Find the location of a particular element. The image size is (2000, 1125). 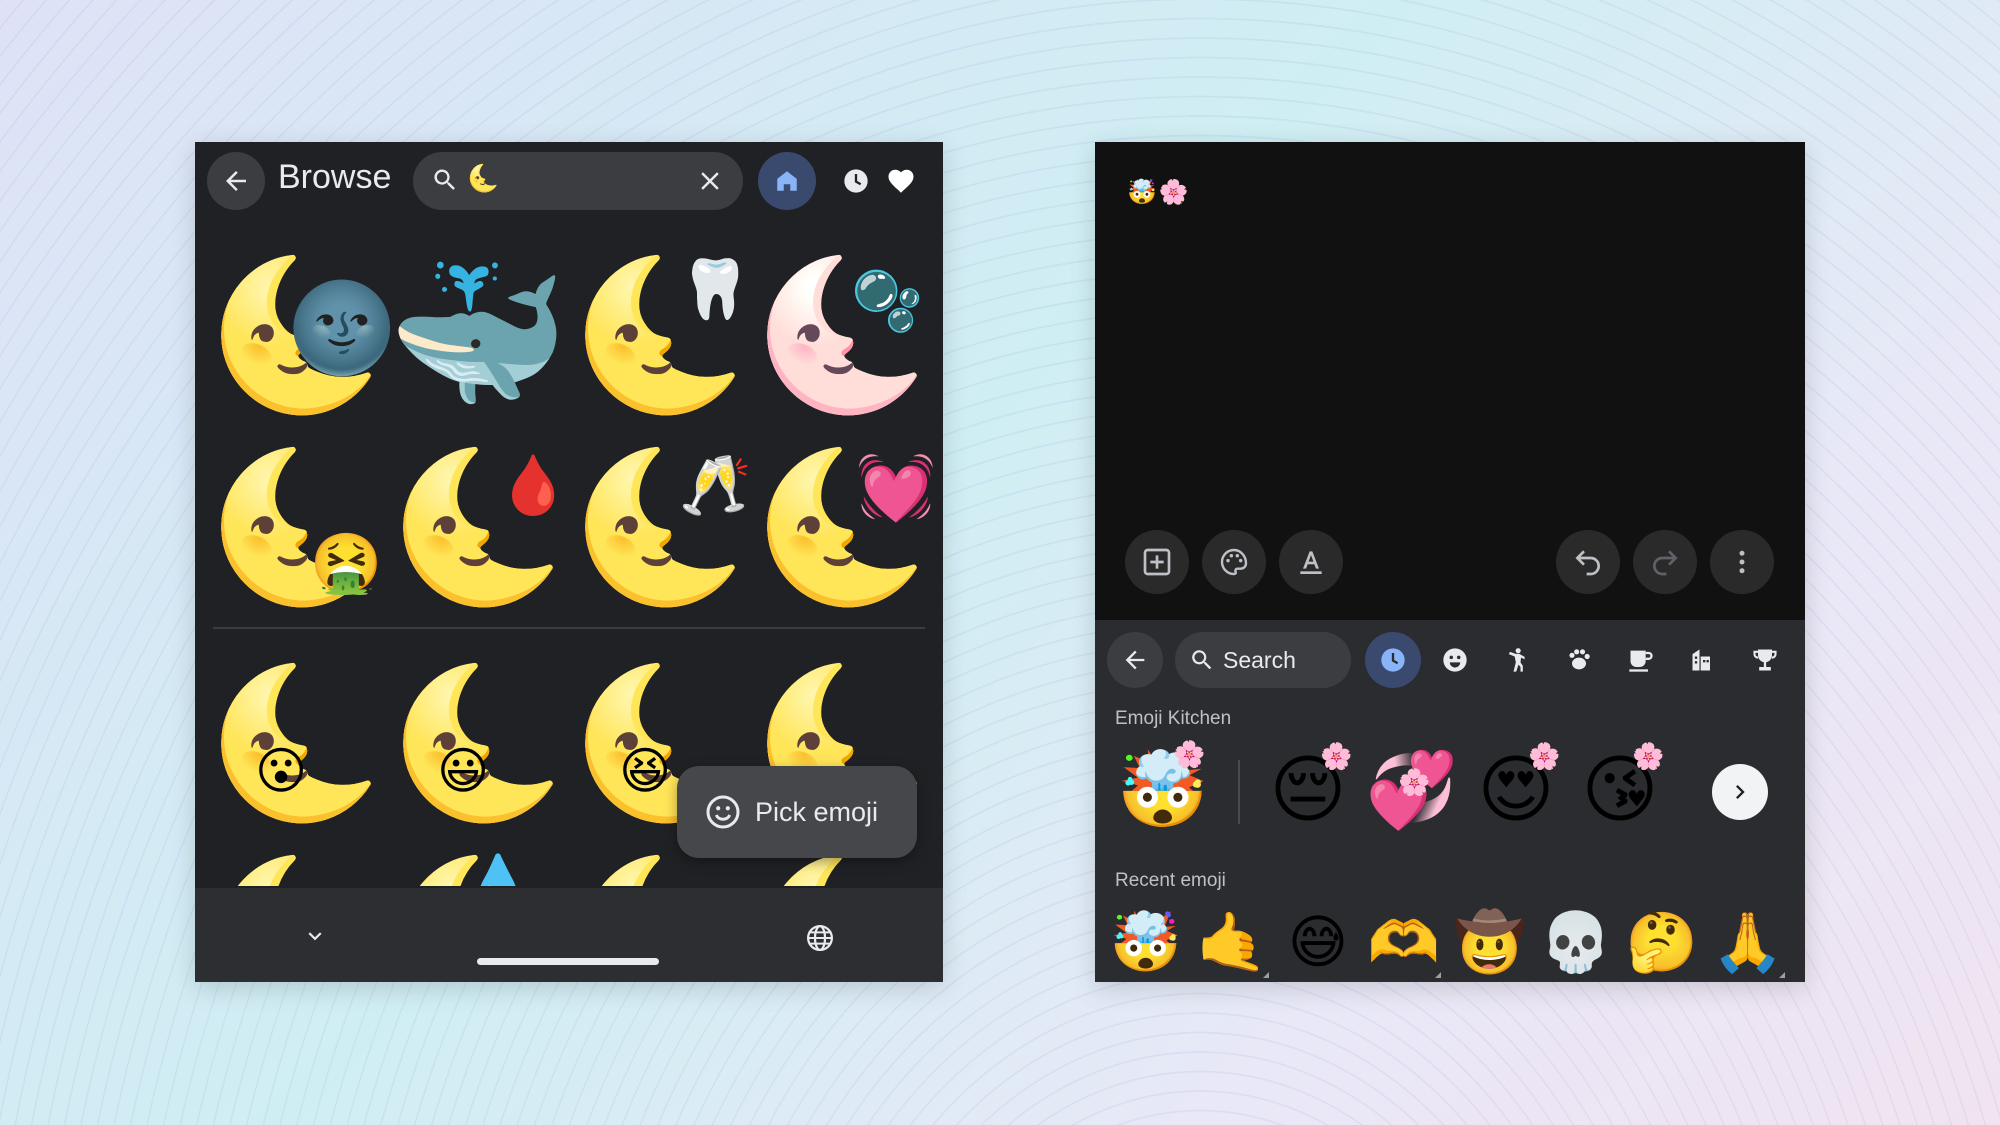

travel-icon is located at coordinates (1701, 660).